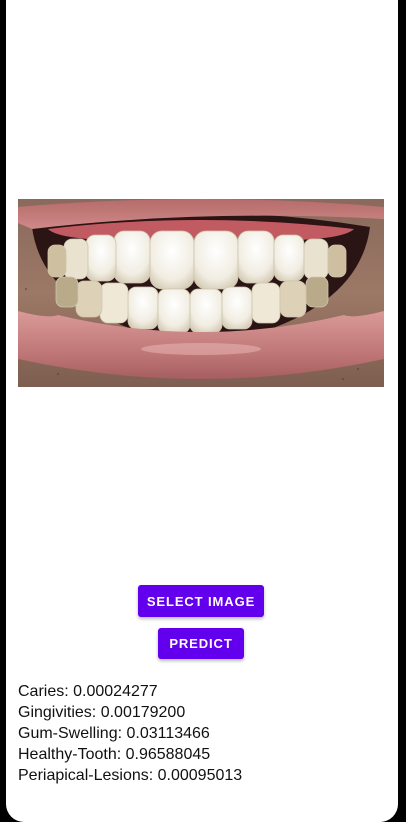 The image size is (406, 822). I want to click on result-gum-swelling: Gum-Swelling: 0.03113466, so click(114, 733).